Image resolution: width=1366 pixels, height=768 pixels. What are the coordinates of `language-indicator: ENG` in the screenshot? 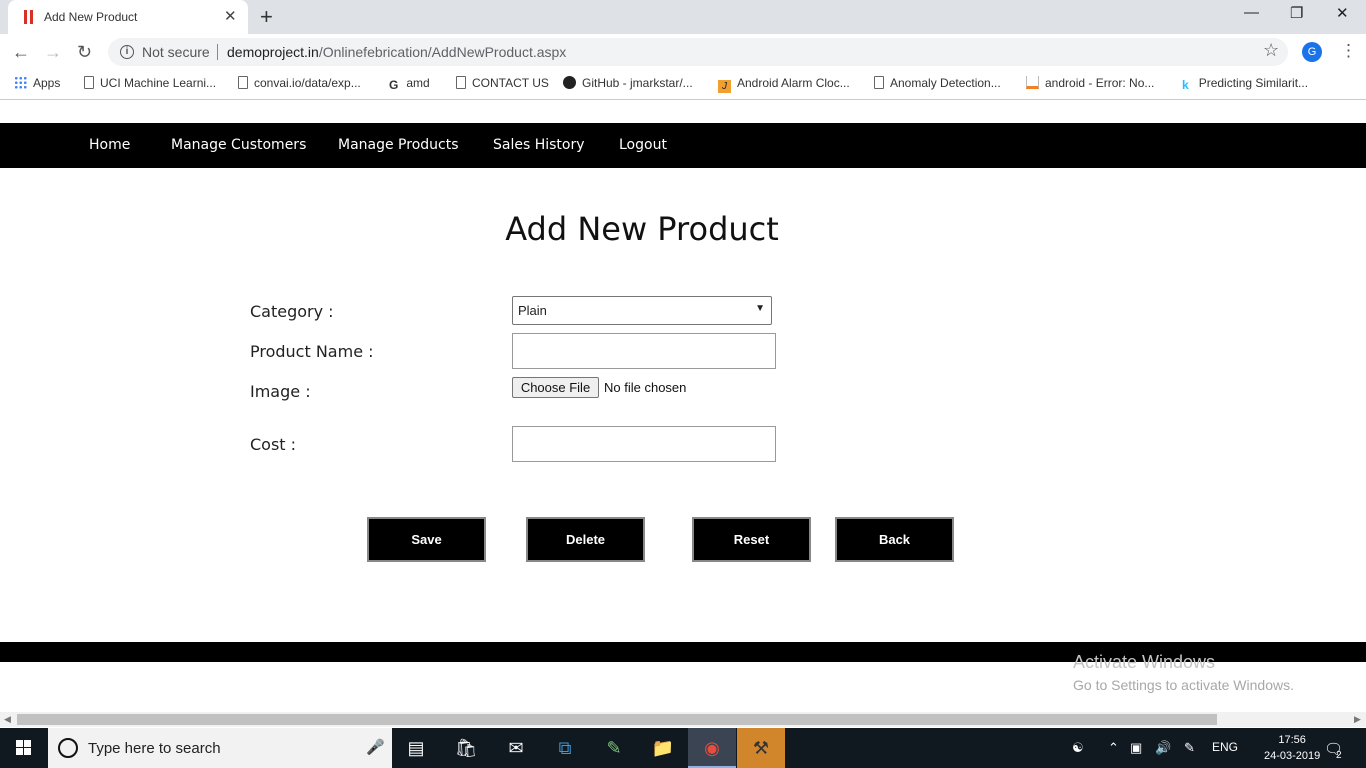 It's located at (1225, 747).